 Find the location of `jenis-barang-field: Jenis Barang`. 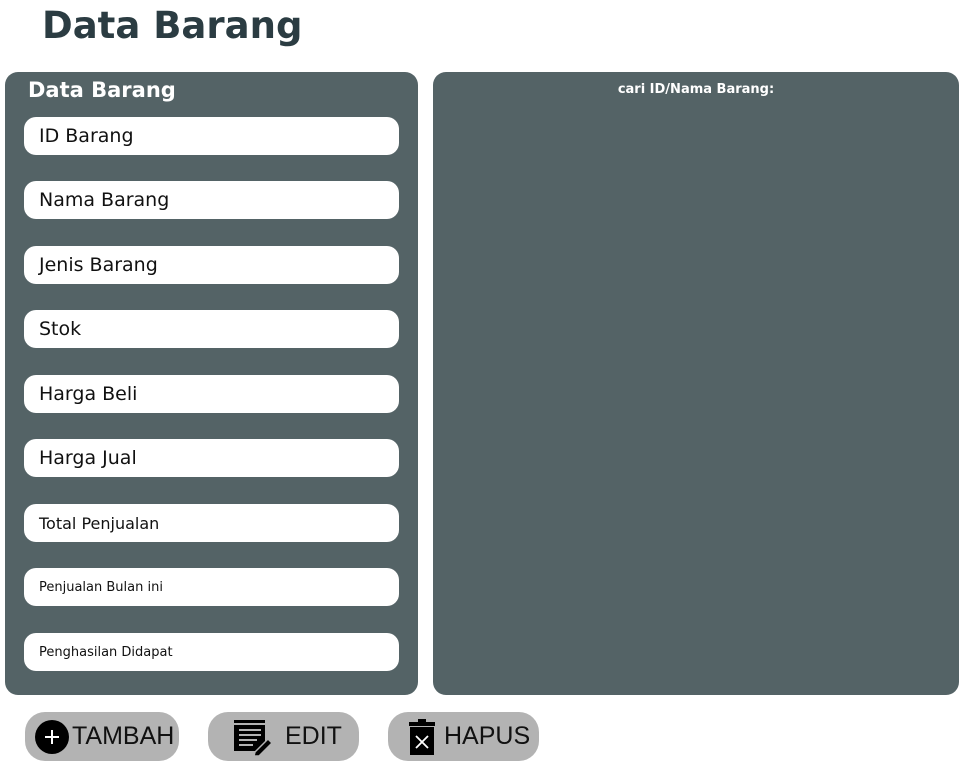

jenis-barang-field: Jenis Barang is located at coordinates (211, 265).